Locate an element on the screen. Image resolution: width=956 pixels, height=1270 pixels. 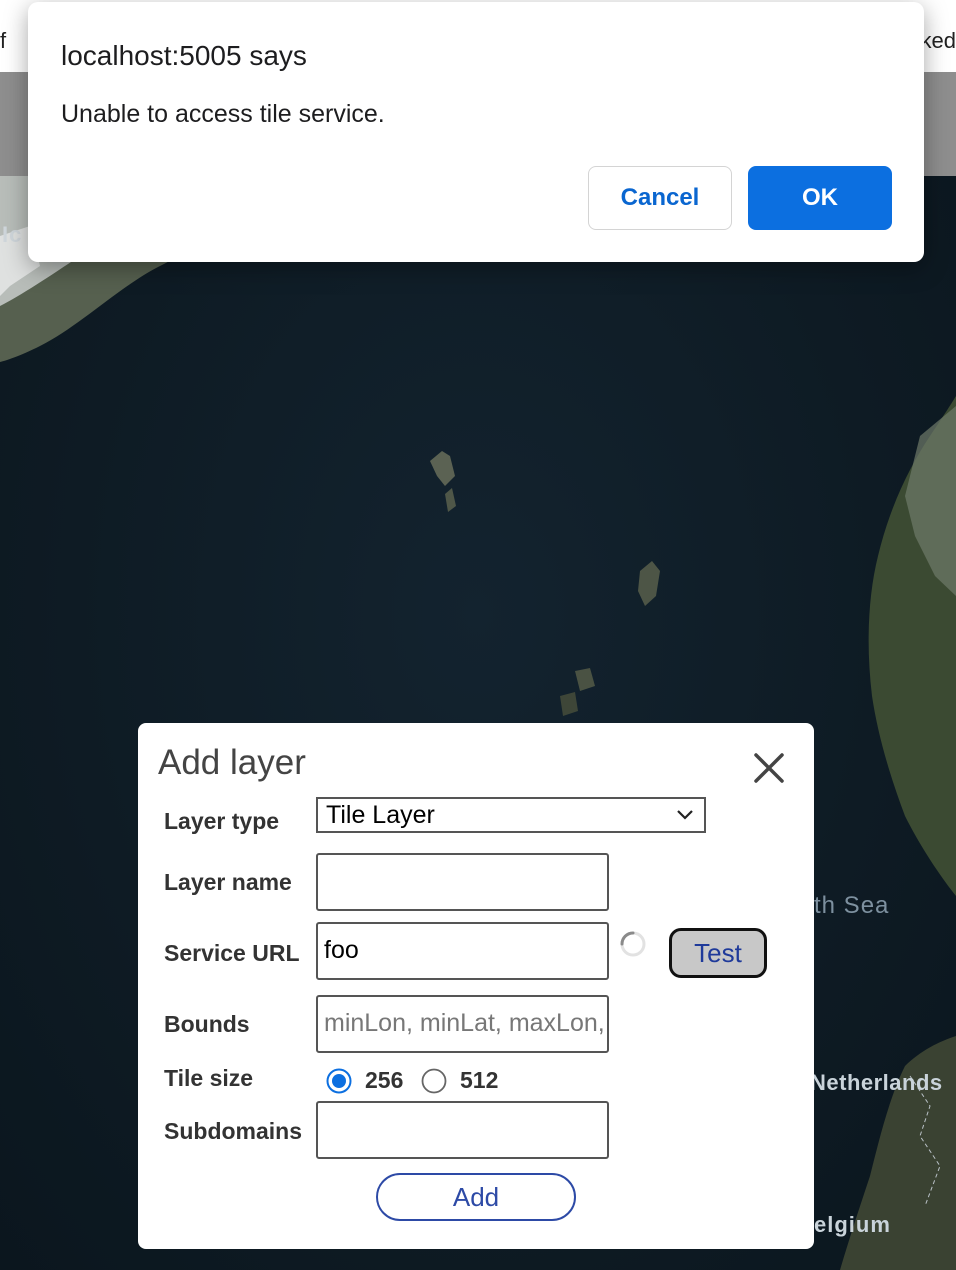
layer-name-label: Layer name is located at coordinates (228, 882).